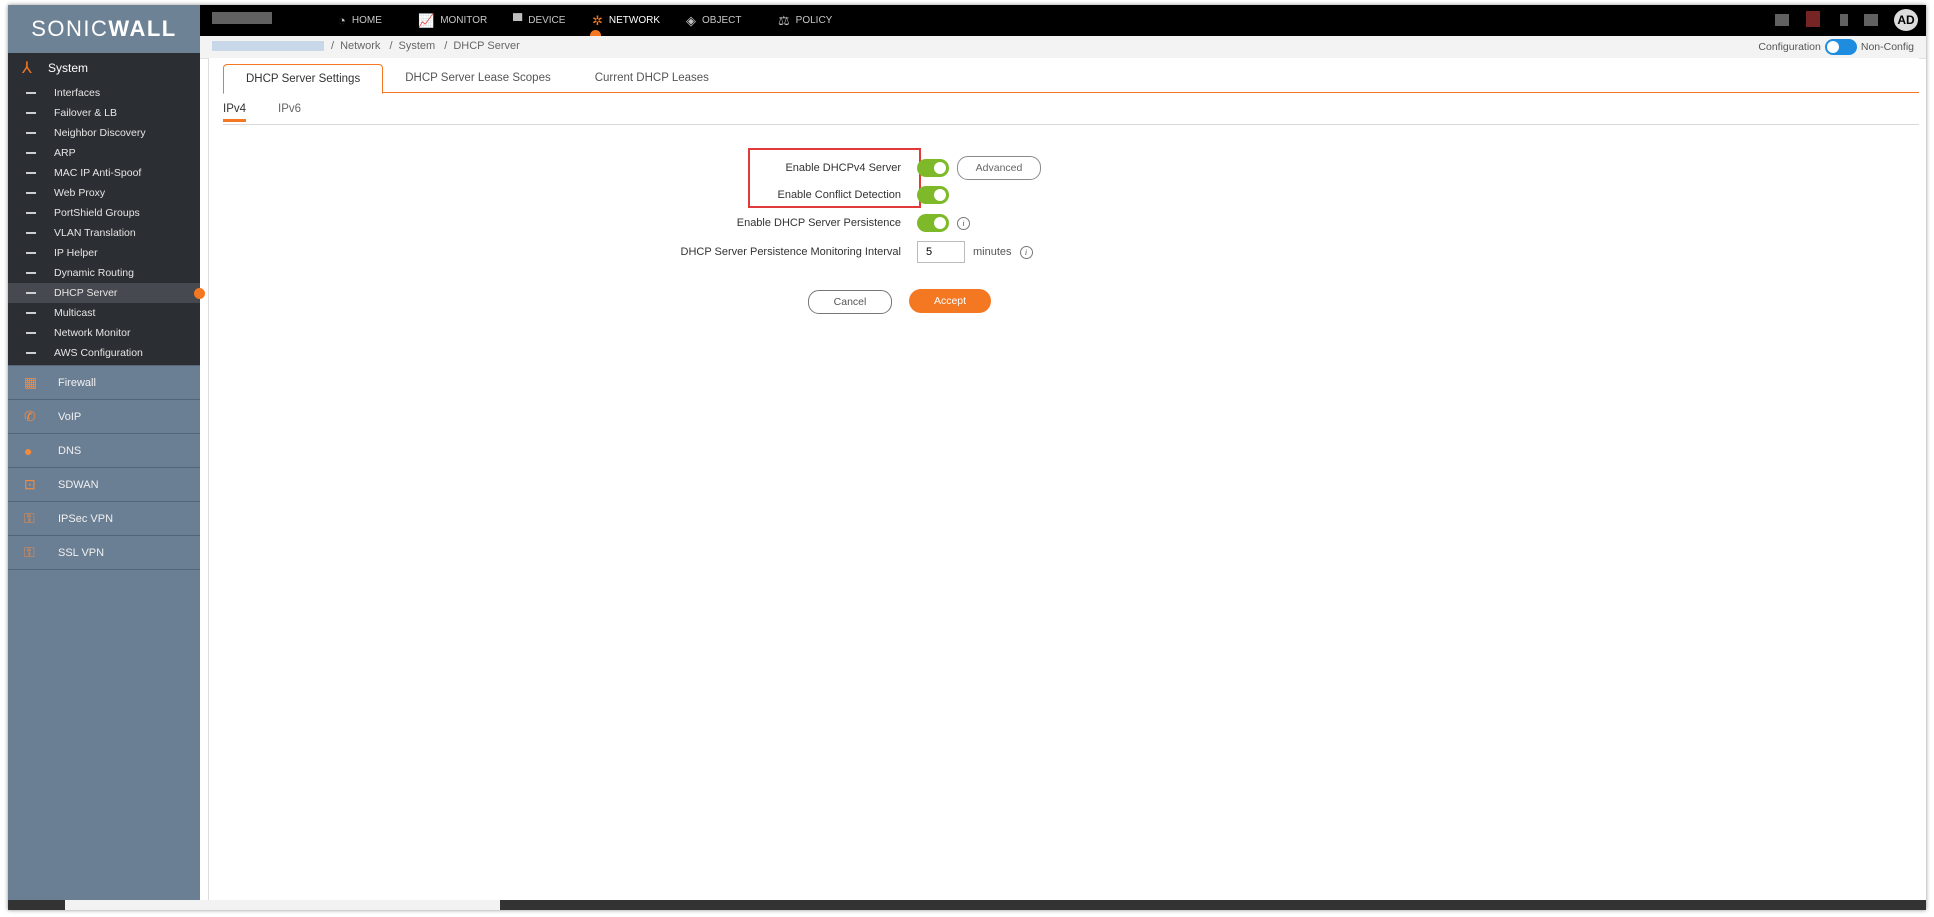 Image resolution: width=1934 pixels, height=917 pixels. I want to click on sidebar-item-neighbor-discovery: Neighbor Discovery, so click(104, 133).